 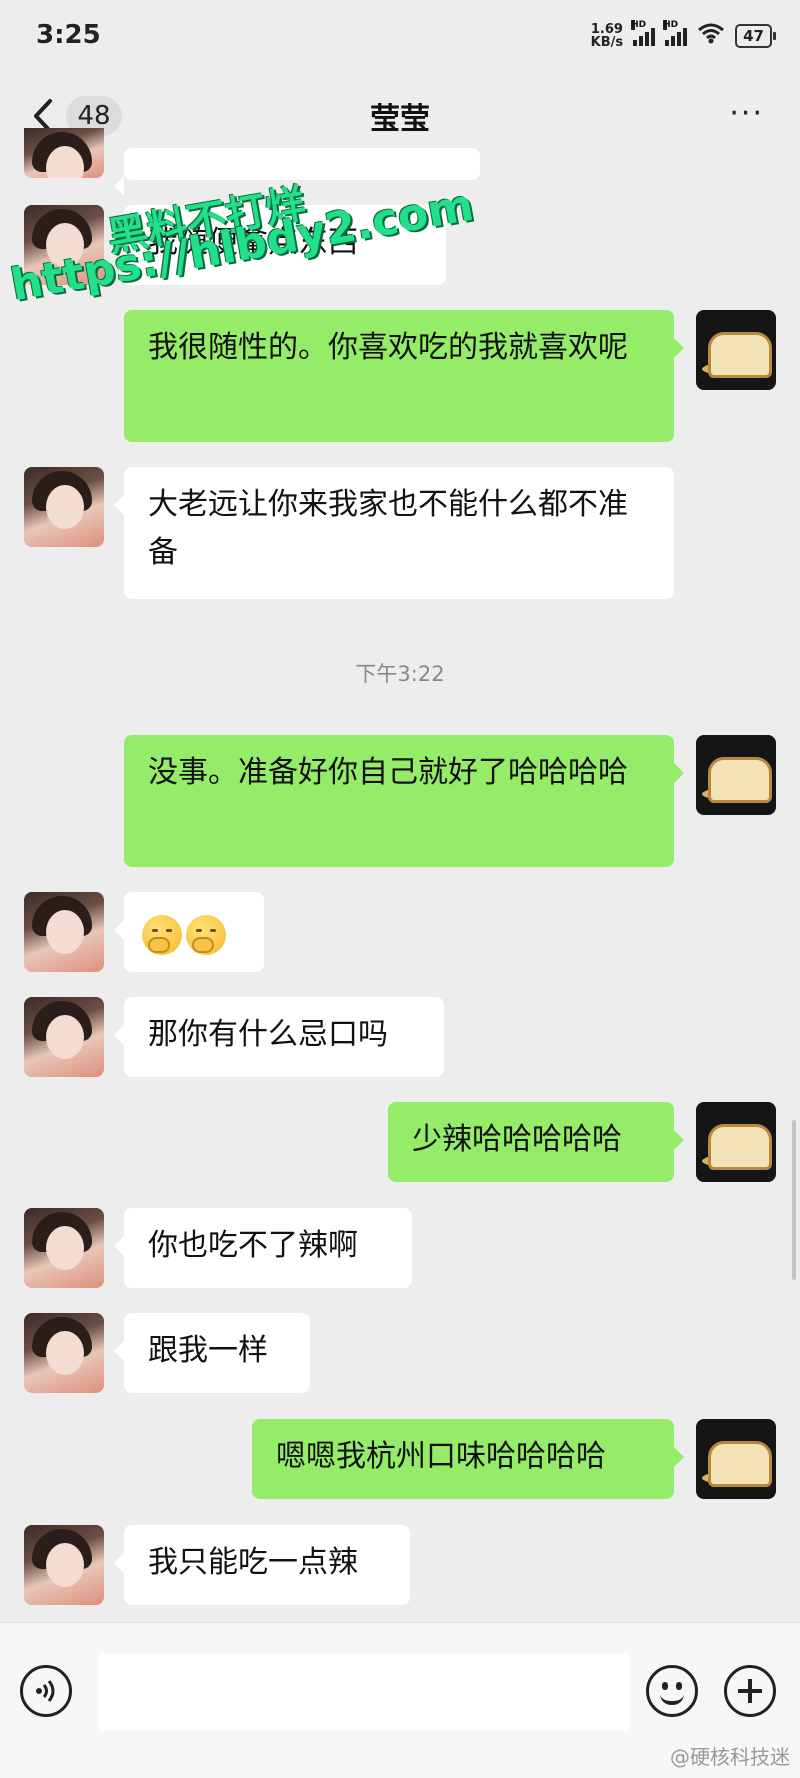 I want to click on message-bubble-outgoing: 嗯嗯我杭州口味哈哈哈哈, so click(x=468, y=1459).